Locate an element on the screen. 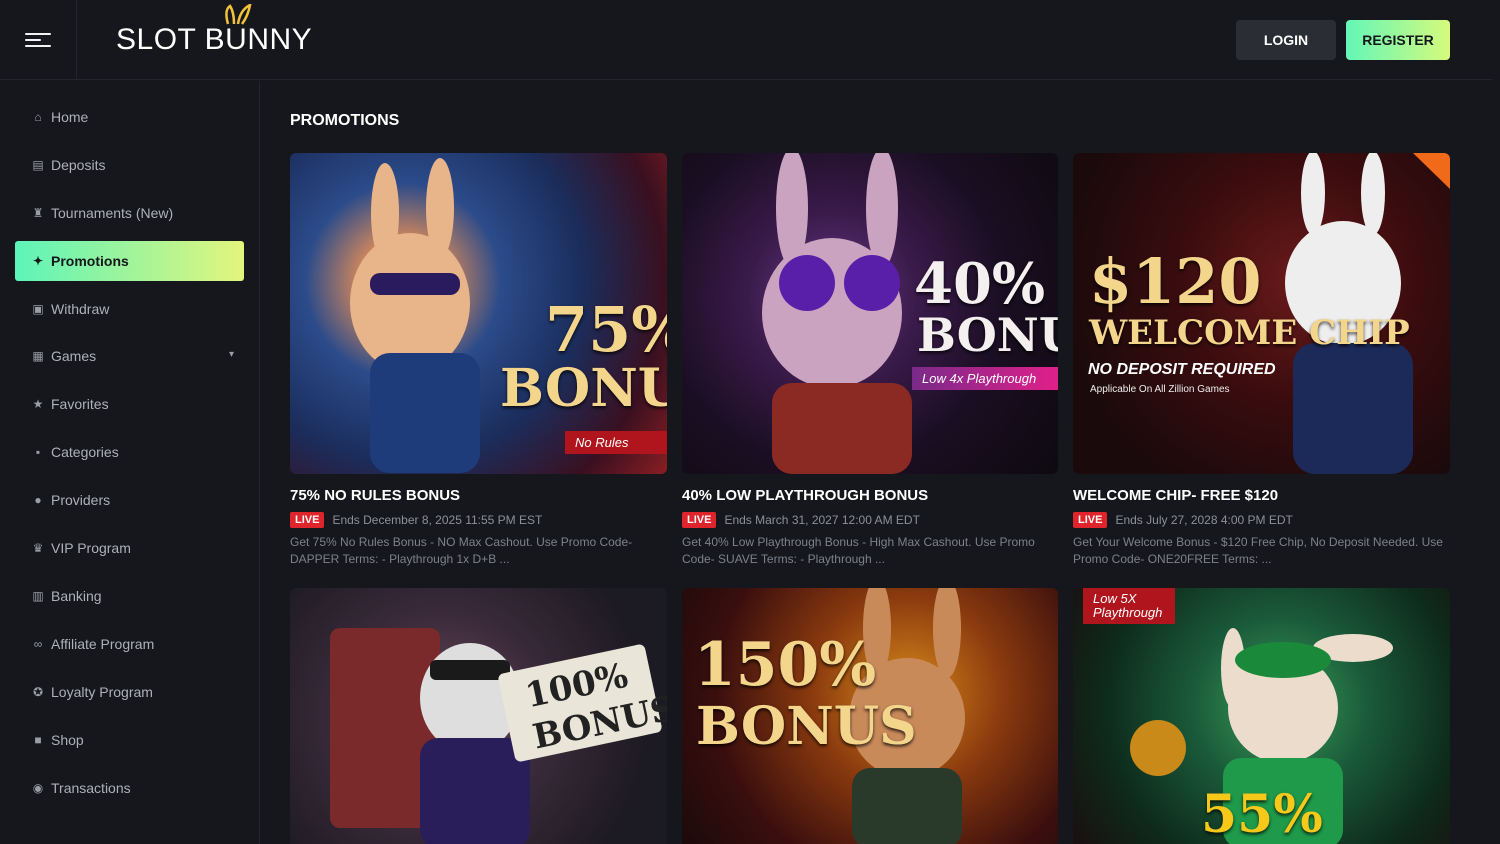 Image resolution: width=1500 pixels, height=844 pixels. sidebar-item-label: Withdraw is located at coordinates (80, 309).